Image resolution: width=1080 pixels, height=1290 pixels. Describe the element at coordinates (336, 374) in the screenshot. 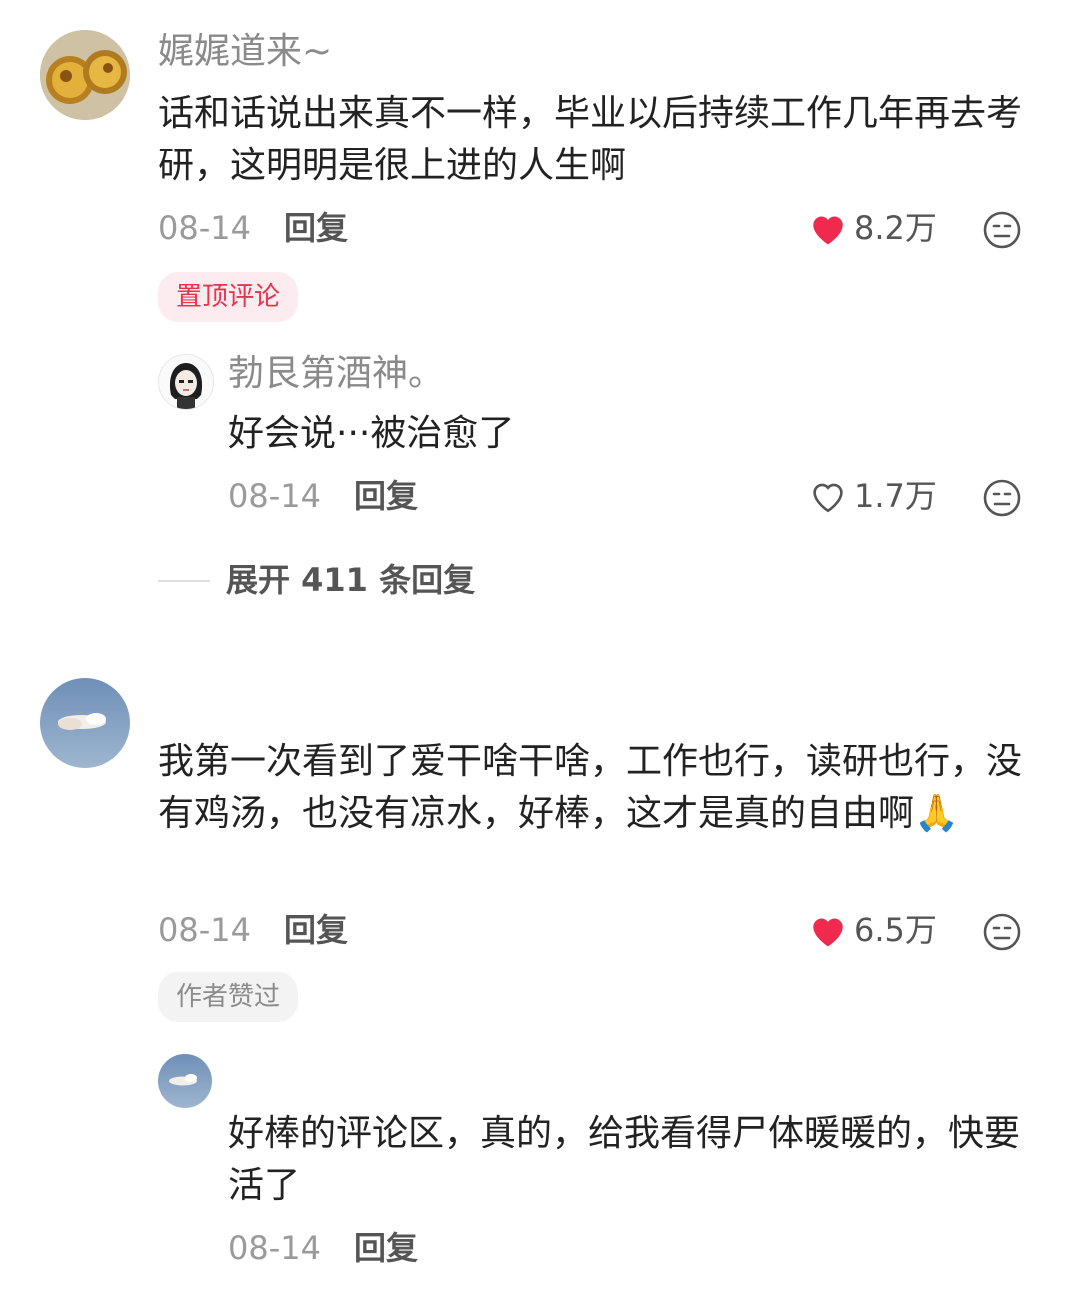

I see `username: 勃艮第酒神。` at that location.